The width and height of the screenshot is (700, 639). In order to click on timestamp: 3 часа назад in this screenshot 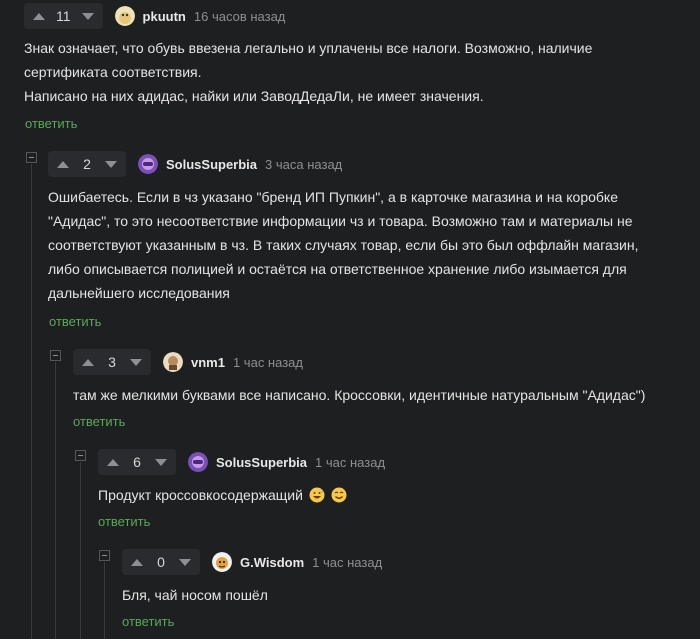, I will do `click(303, 164)`.